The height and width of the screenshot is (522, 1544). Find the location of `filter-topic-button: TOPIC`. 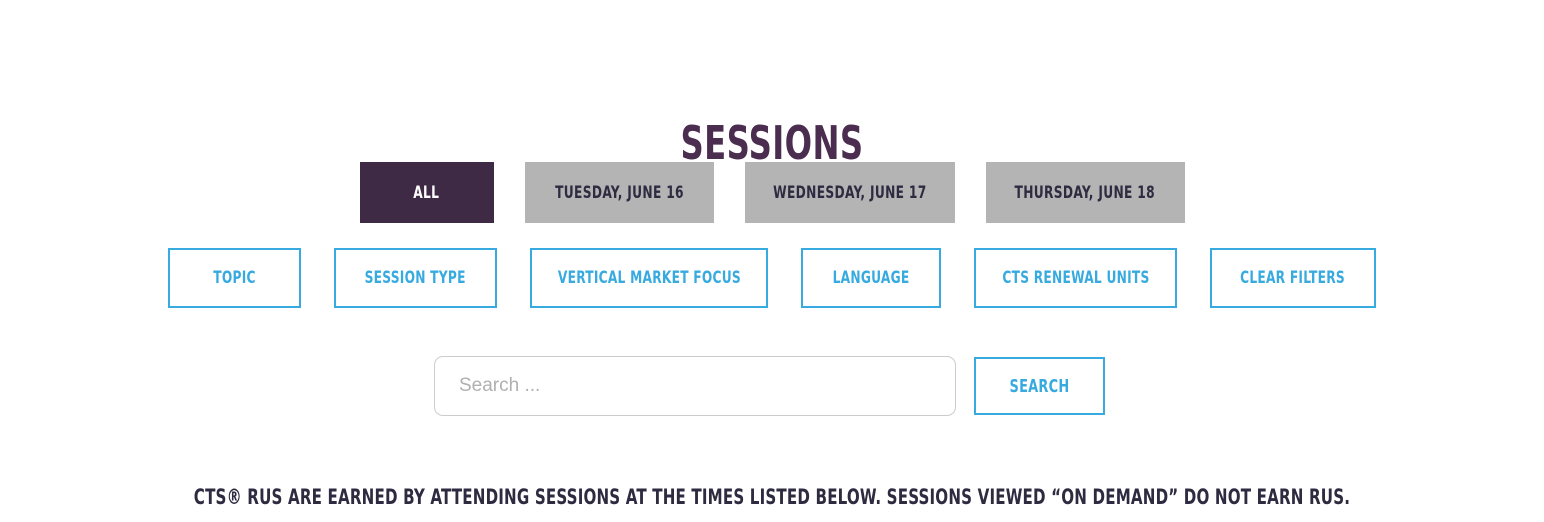

filter-topic-button: TOPIC is located at coordinates (234, 278).